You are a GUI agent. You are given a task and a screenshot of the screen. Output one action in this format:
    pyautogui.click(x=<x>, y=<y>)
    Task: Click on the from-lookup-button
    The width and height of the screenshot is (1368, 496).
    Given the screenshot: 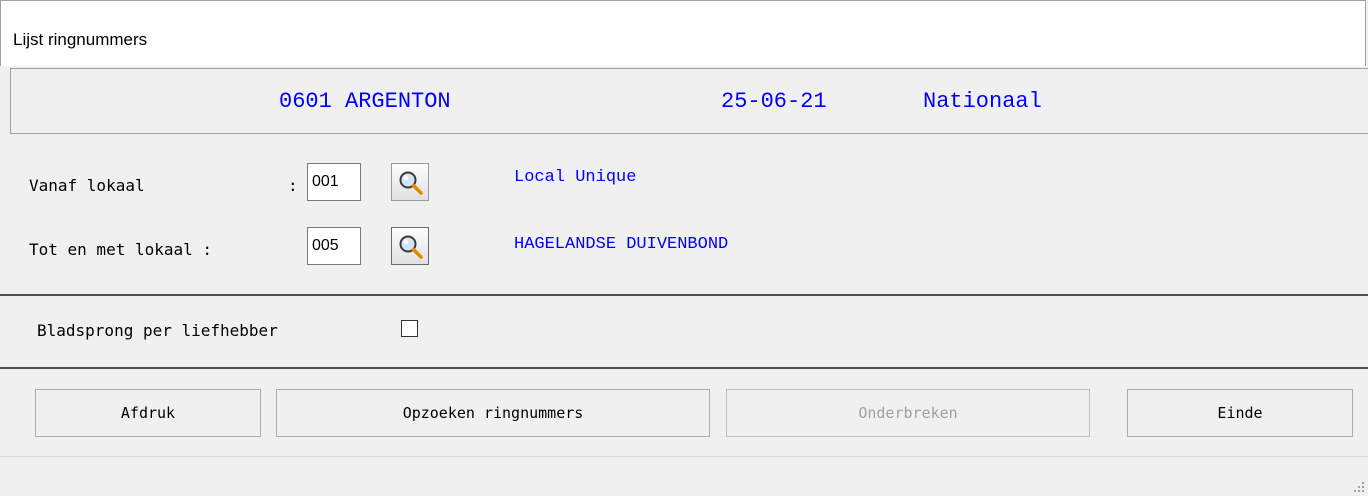 What is the action you would take?
    pyautogui.click(x=410, y=182)
    